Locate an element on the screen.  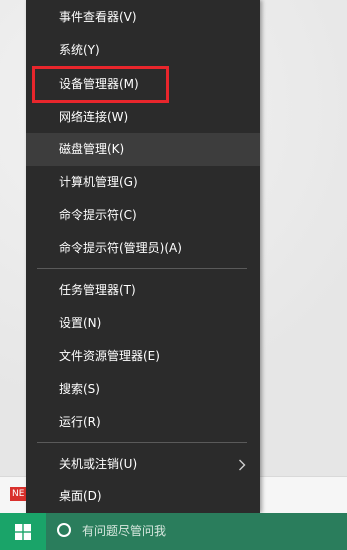
cortana-ring-icon is located at coordinates (64, 530).